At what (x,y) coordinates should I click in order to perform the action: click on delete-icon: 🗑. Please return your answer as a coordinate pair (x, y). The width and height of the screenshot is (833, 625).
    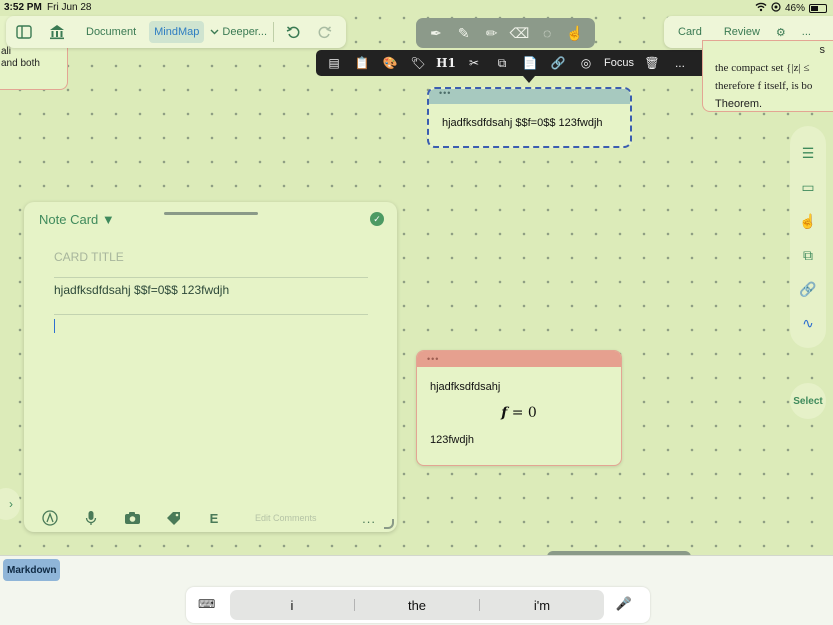
    Looking at the image, I should click on (652, 63).